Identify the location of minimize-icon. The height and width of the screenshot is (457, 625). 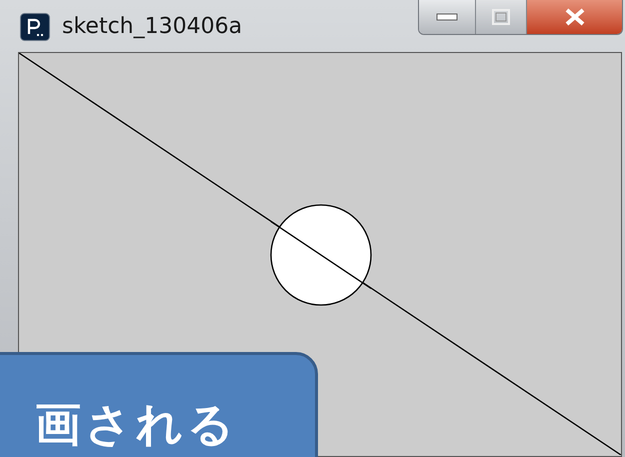
(447, 17).